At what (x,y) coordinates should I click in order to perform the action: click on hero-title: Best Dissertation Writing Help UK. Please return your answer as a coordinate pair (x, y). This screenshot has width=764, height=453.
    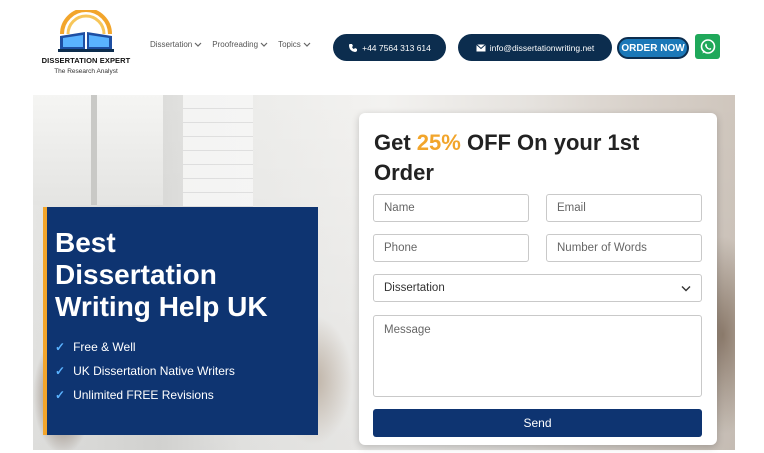
    Looking at the image, I should click on (181, 275).